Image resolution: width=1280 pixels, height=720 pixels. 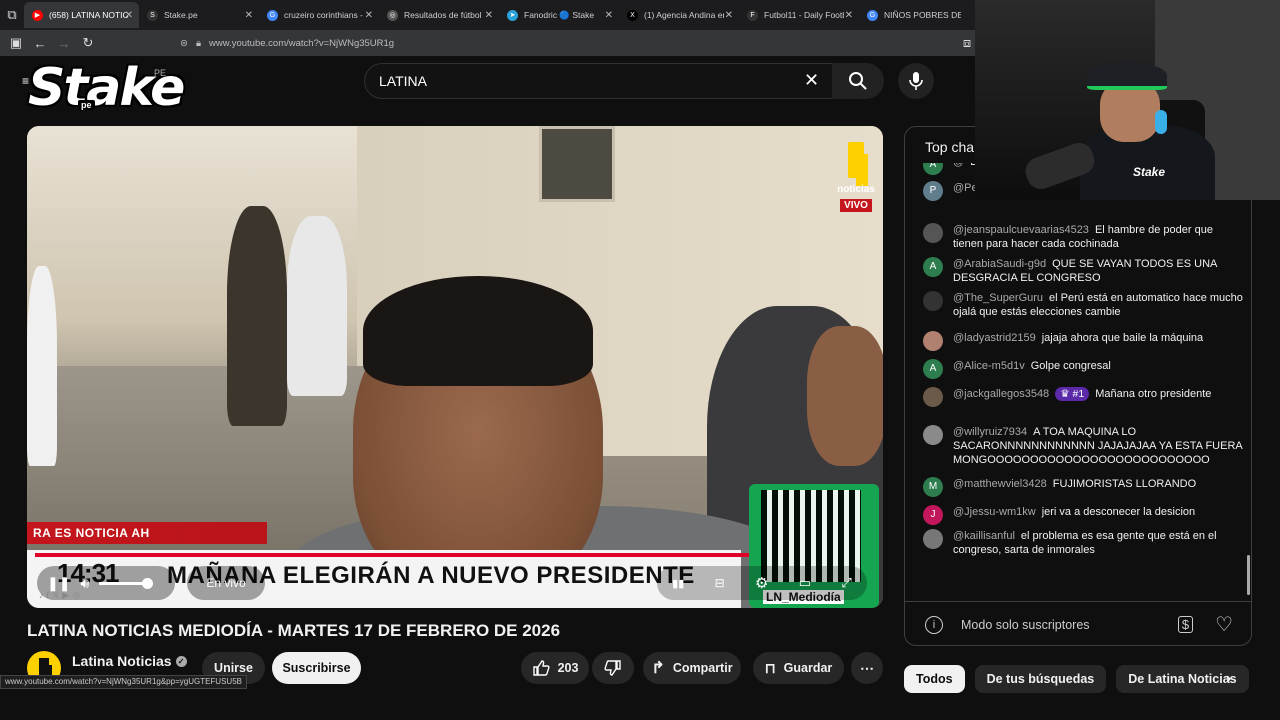 I want to click on heart-icon: ♡, so click(x=1224, y=624).